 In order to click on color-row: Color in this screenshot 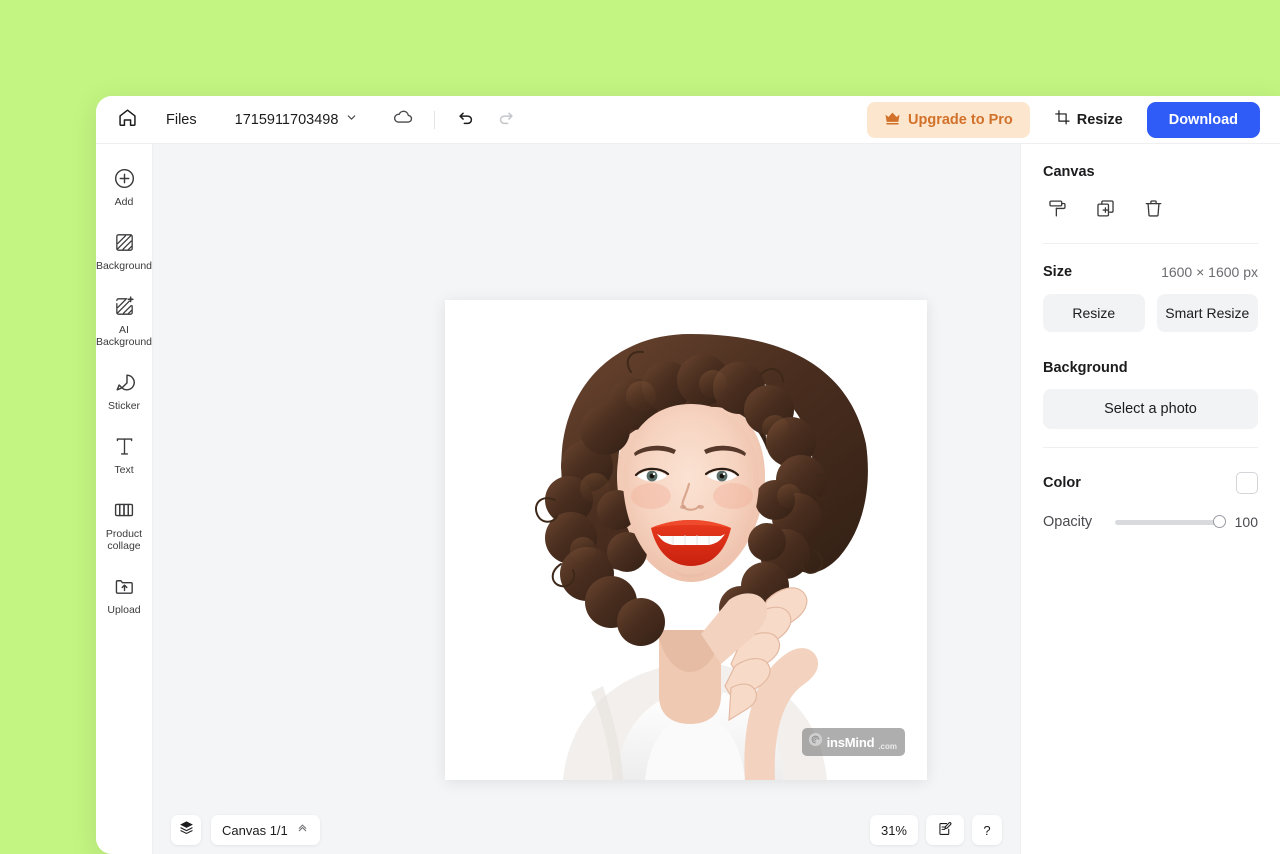, I will do `click(1150, 483)`.